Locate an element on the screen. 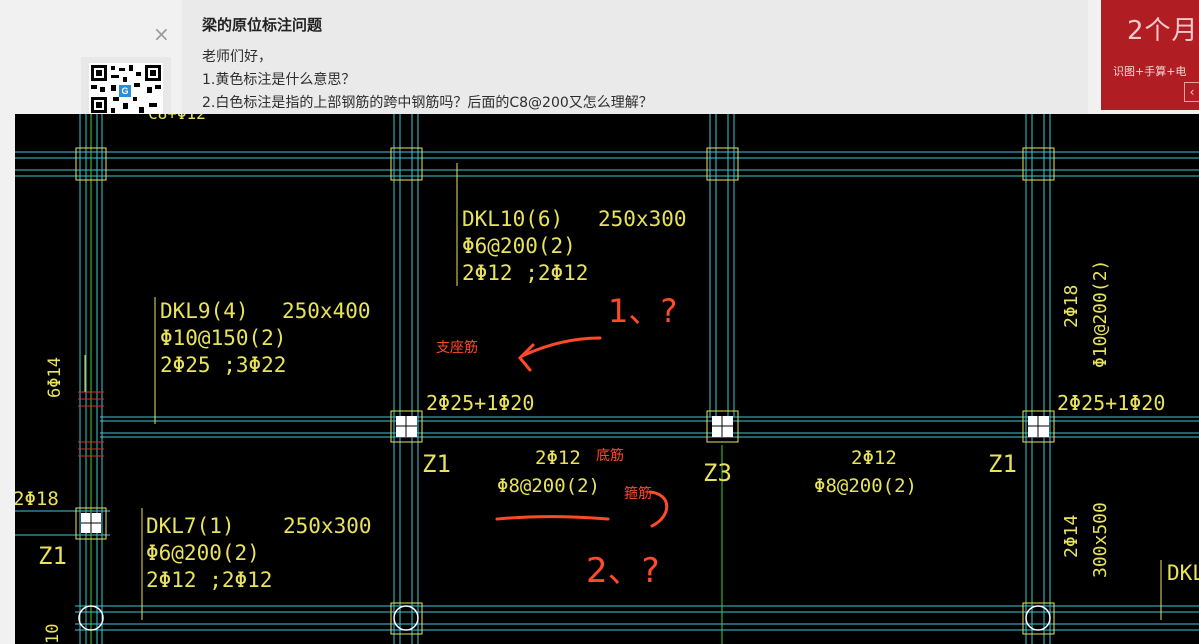  close-icon: × is located at coordinates (161, 34).